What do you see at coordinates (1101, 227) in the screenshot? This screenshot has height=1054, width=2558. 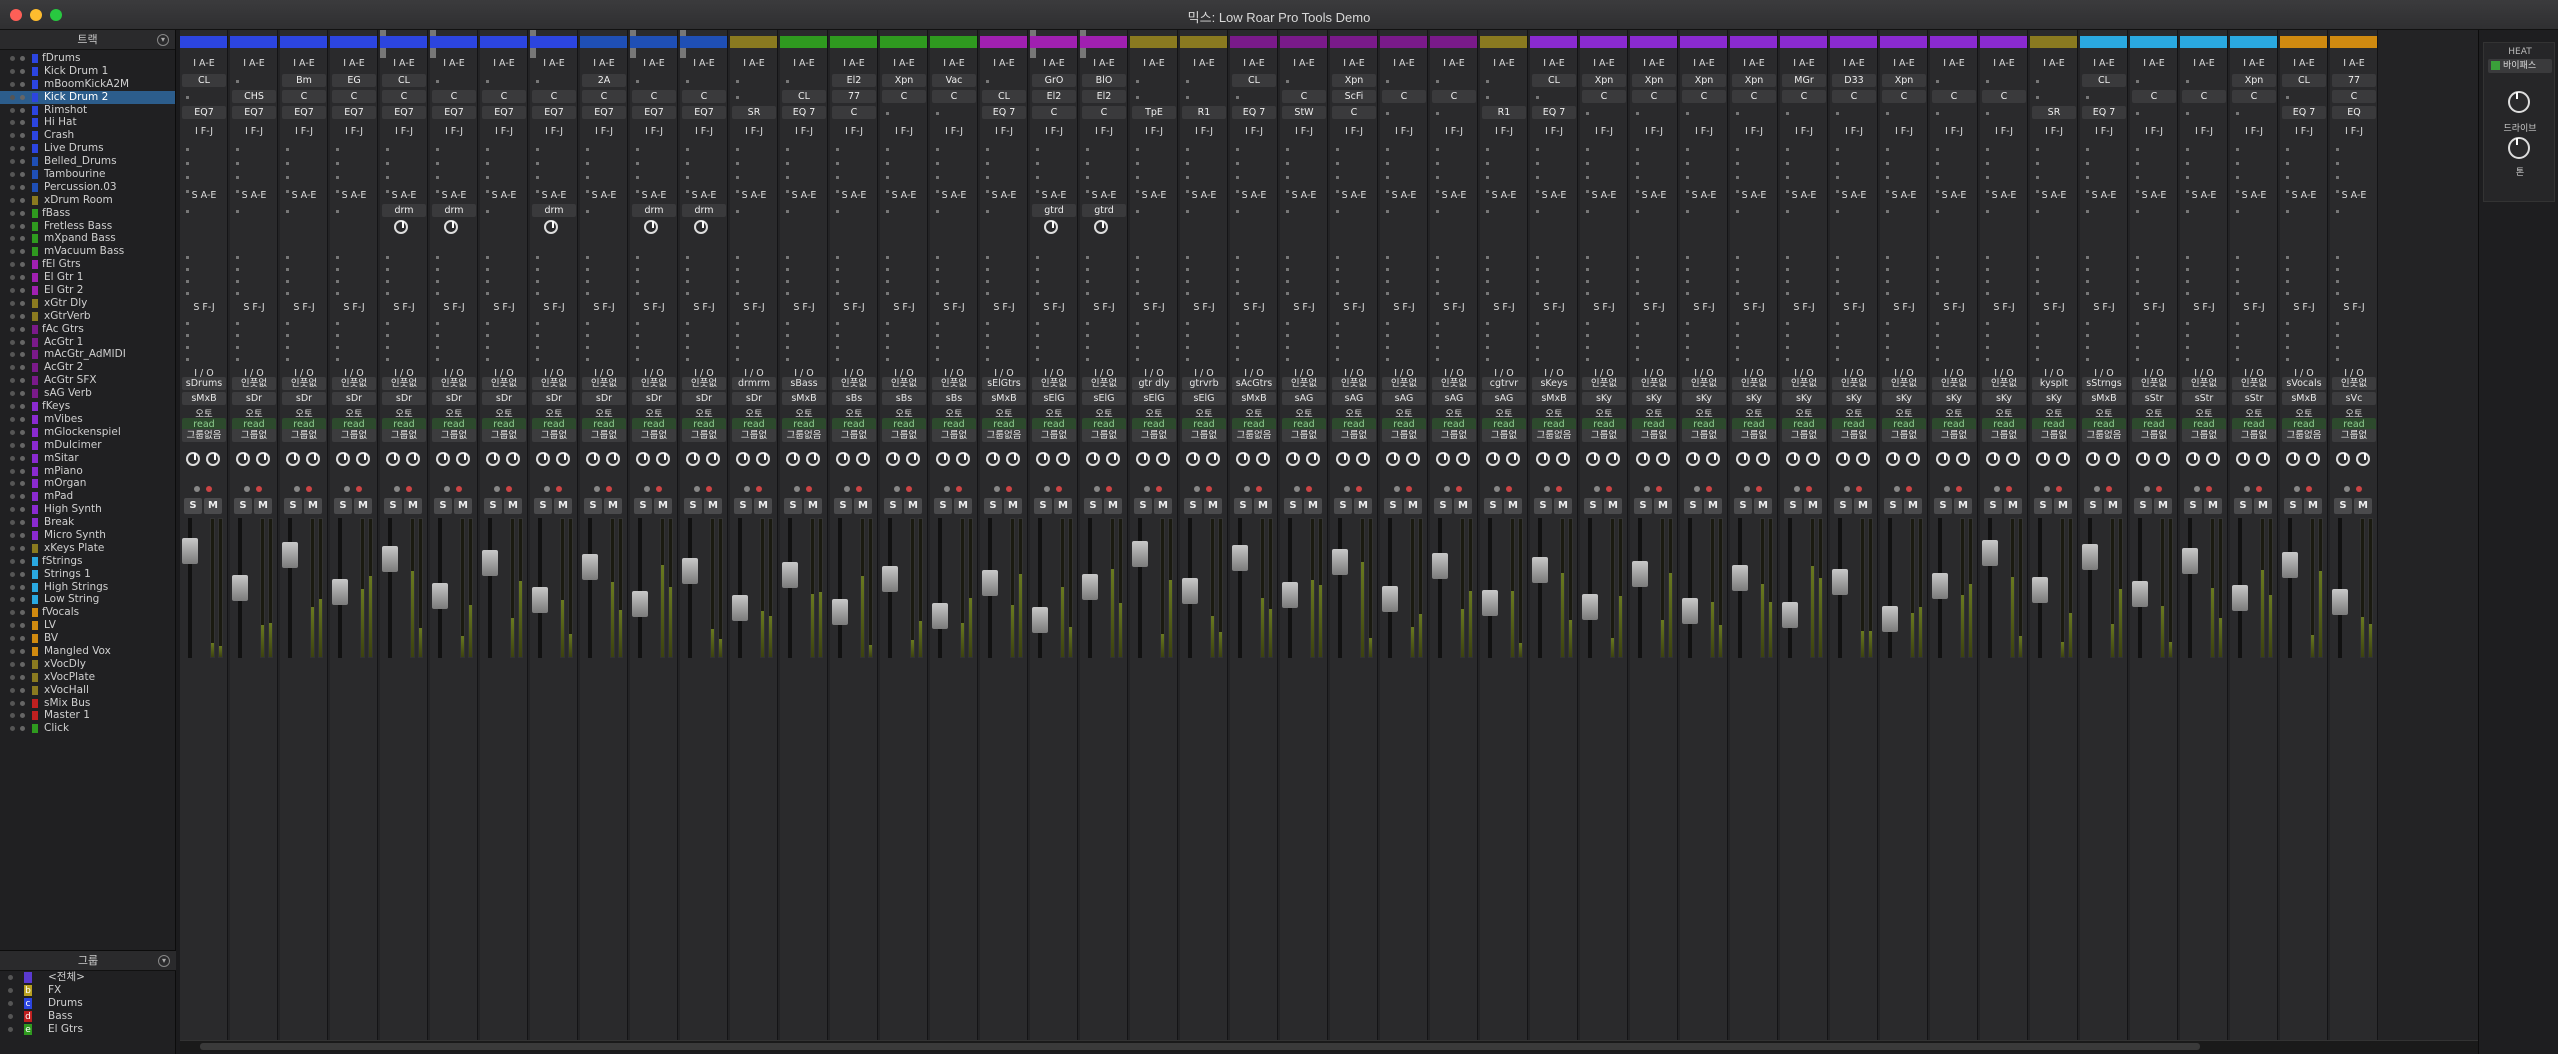 I see `send-level-knob` at bounding box center [1101, 227].